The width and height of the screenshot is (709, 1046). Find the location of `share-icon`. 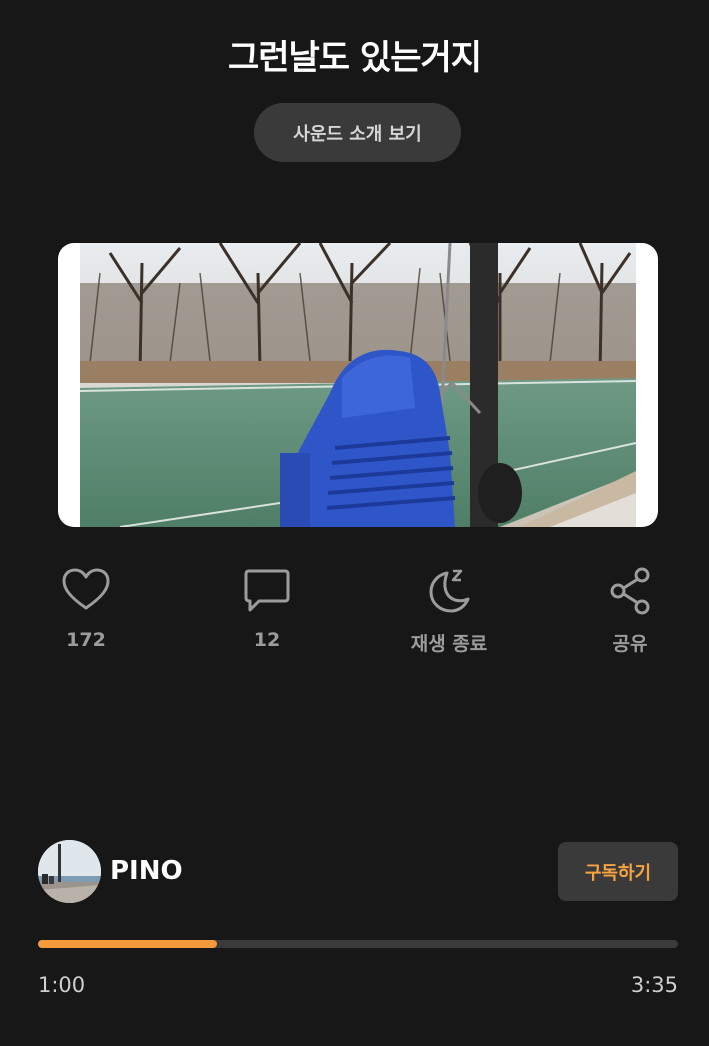

share-icon is located at coordinates (630, 591).